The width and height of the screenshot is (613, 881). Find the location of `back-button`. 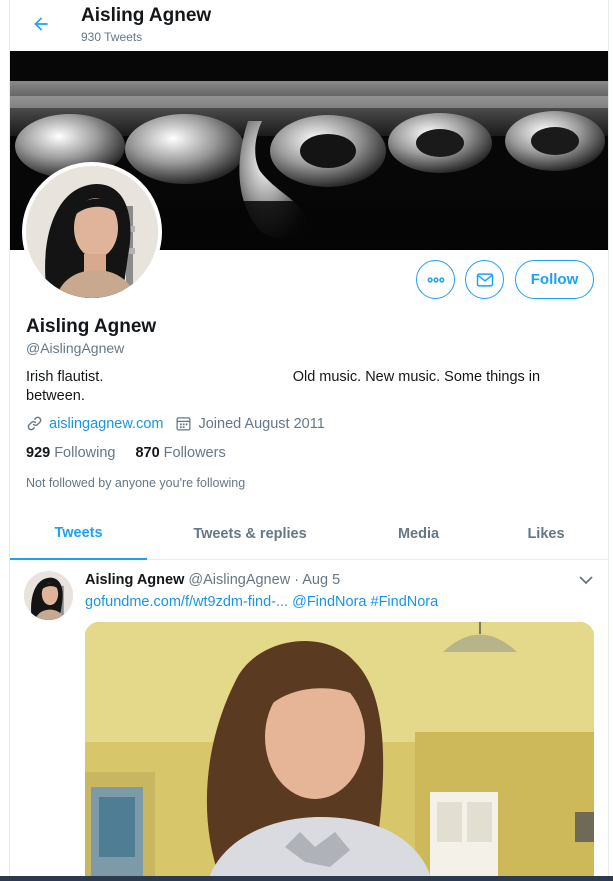

back-button is located at coordinates (41, 24).